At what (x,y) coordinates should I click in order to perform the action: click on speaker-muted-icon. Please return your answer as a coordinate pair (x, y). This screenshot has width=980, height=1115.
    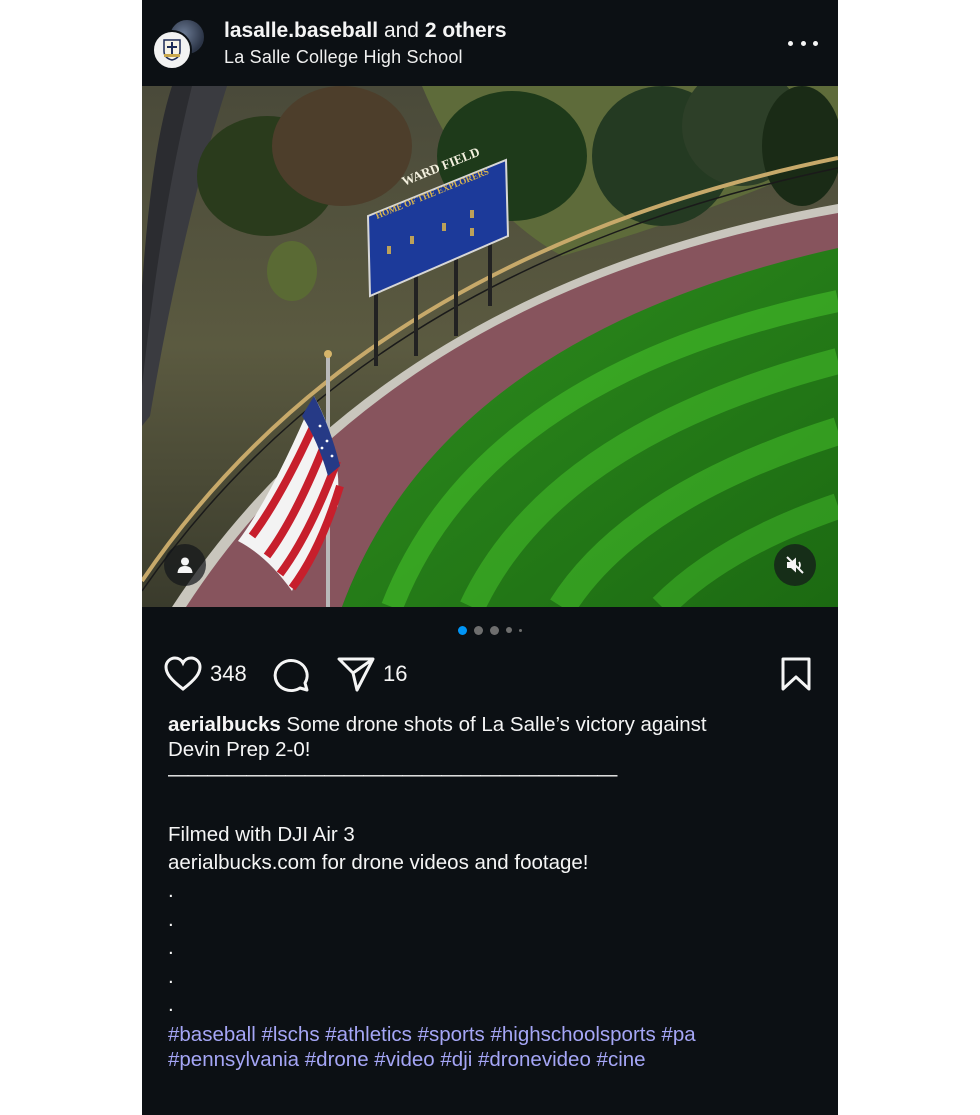
    Looking at the image, I should click on (795, 565).